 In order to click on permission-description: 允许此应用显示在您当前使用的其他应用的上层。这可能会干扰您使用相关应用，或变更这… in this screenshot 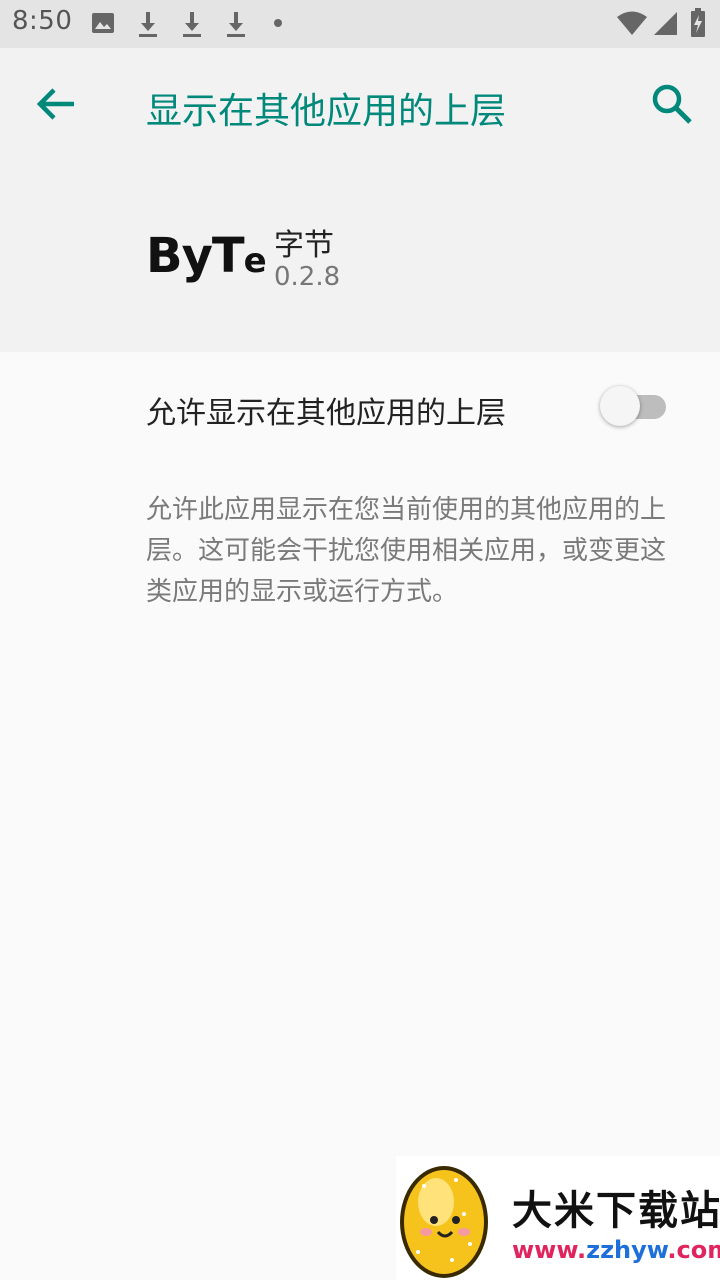, I will do `click(406, 551)`.